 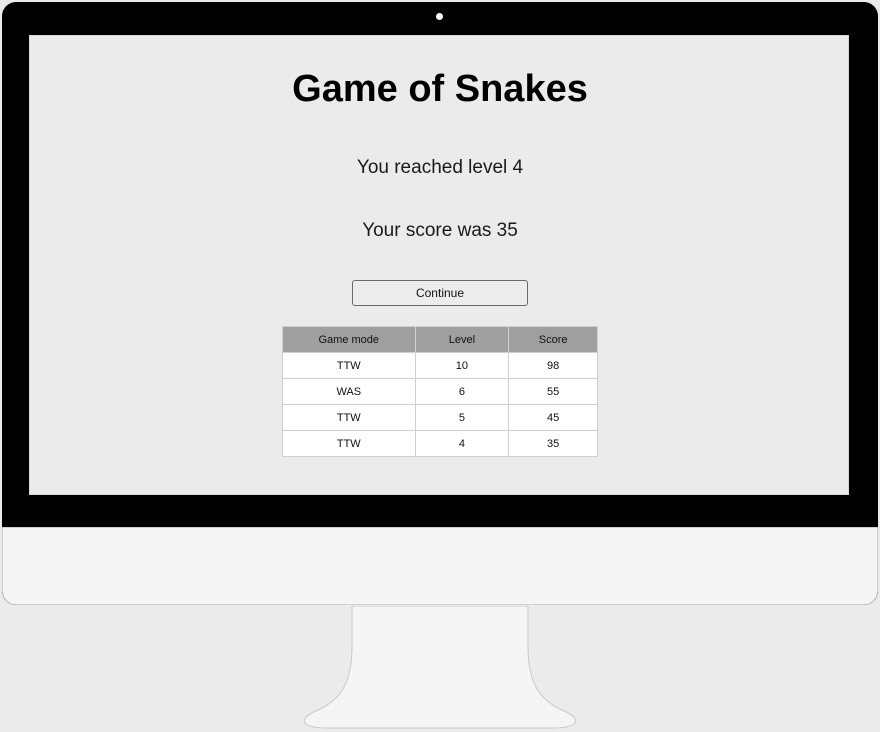 I want to click on table-row: TTW 10 98, so click(x=440, y=365).